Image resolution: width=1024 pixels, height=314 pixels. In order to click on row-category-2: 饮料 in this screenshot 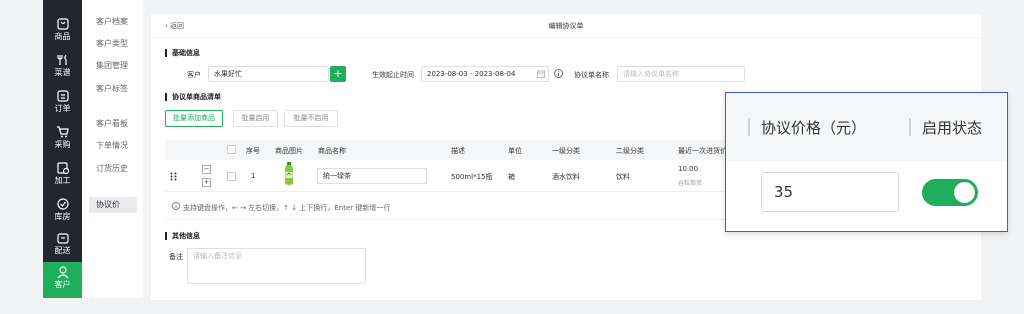, I will do `click(623, 177)`.